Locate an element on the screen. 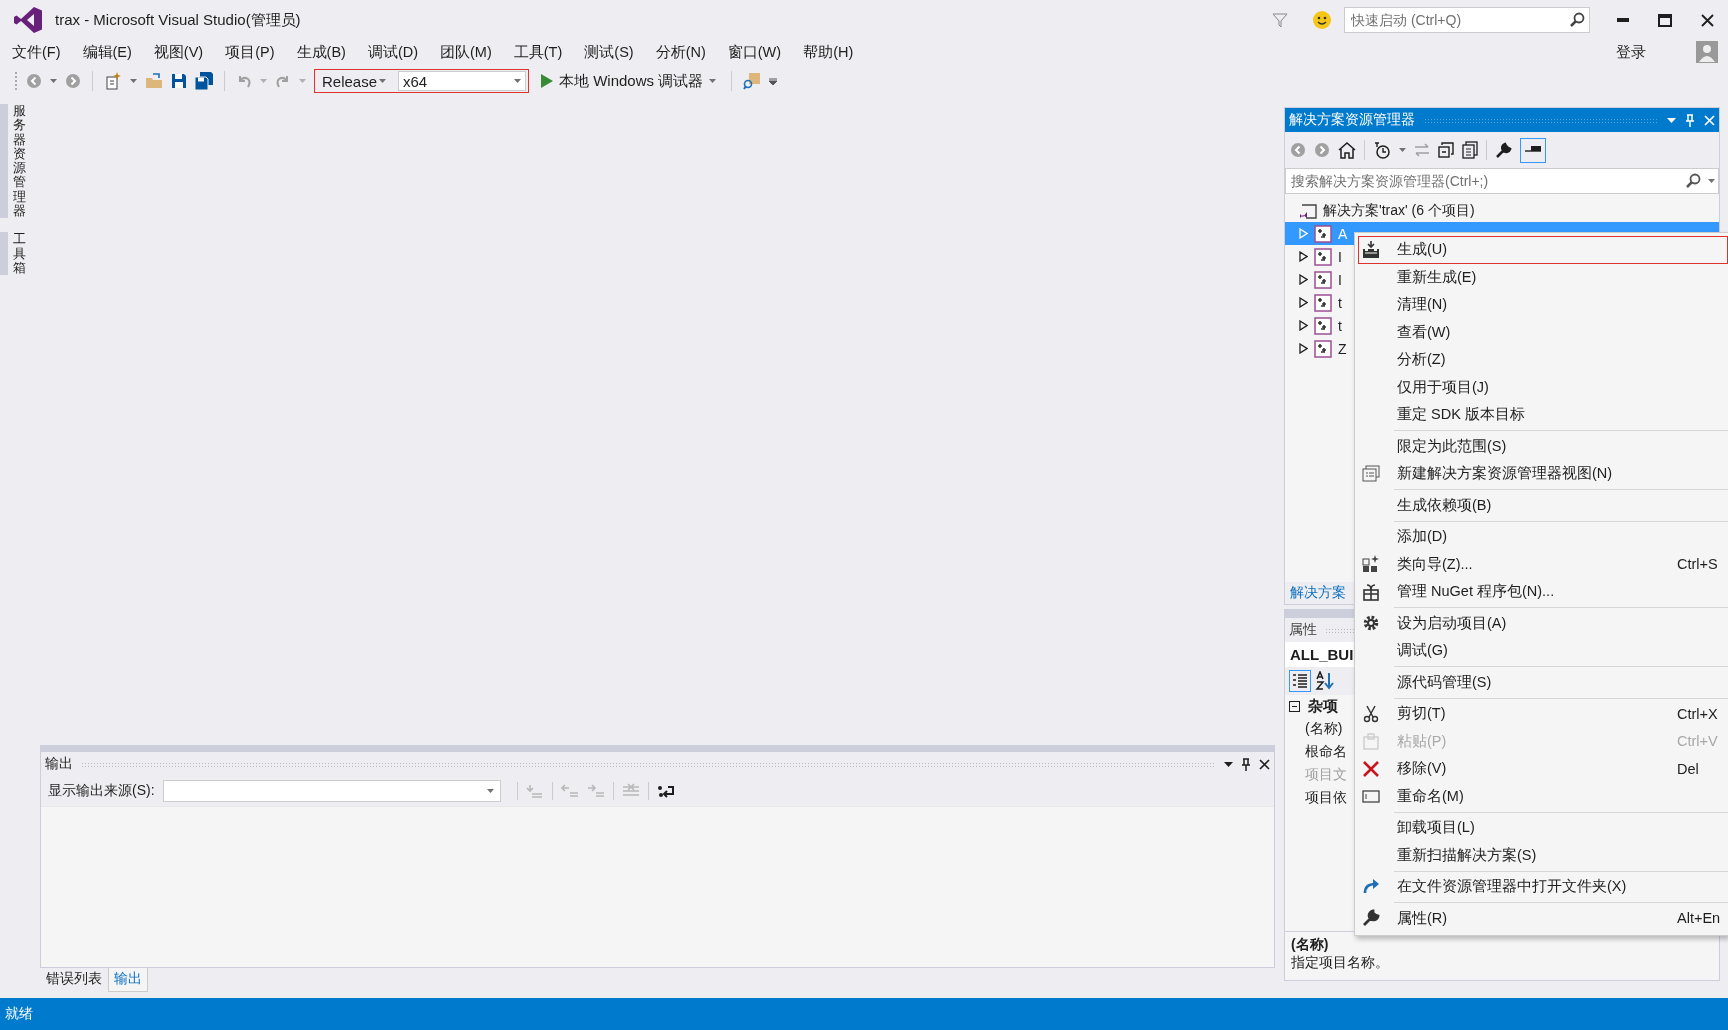 The width and height of the screenshot is (1728, 1030). description-text: 指定项目名称。 is located at coordinates (1340, 963).